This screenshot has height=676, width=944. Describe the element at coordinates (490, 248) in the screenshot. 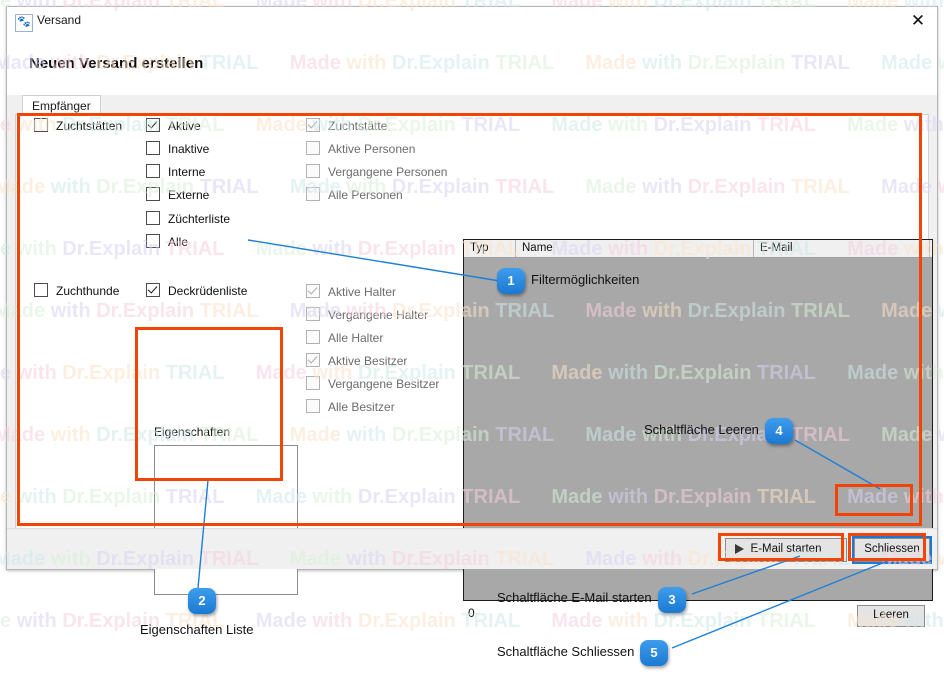

I see `grid-column-header: Typ` at that location.